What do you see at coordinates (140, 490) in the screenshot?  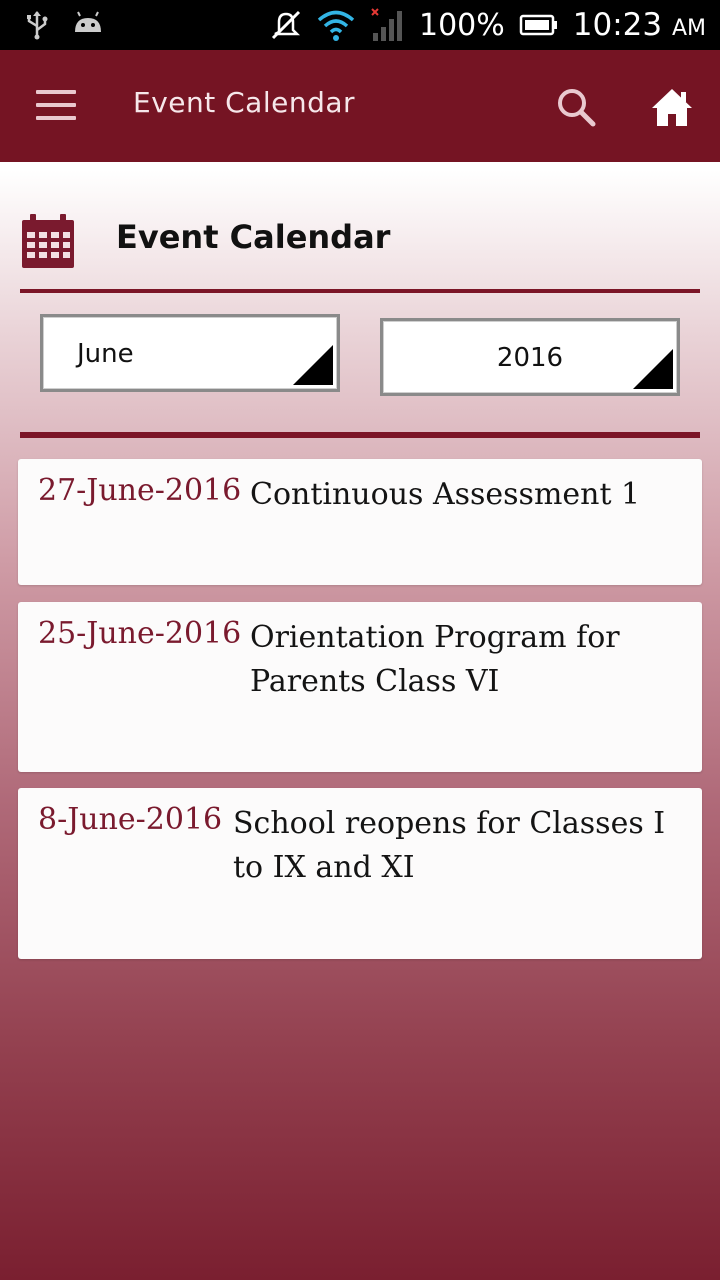 I see `event-date: 27-June-2016` at bounding box center [140, 490].